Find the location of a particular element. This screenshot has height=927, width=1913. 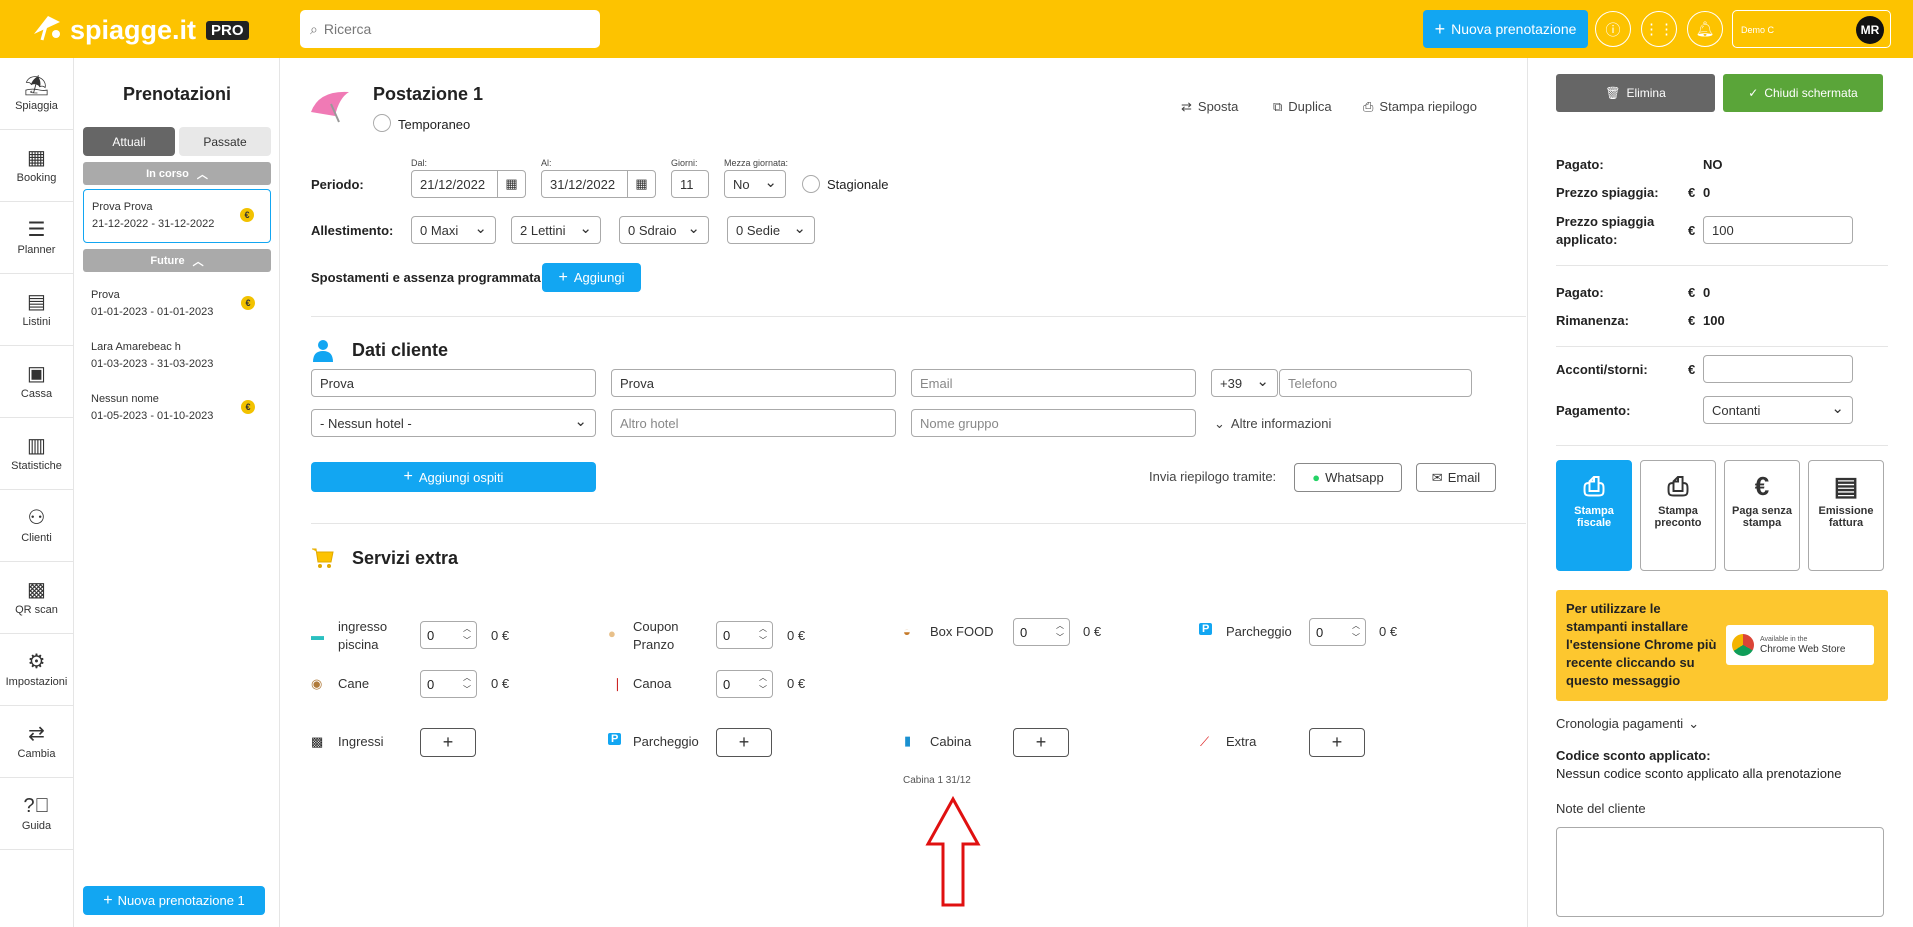

email-input: Email is located at coordinates (1053, 383).